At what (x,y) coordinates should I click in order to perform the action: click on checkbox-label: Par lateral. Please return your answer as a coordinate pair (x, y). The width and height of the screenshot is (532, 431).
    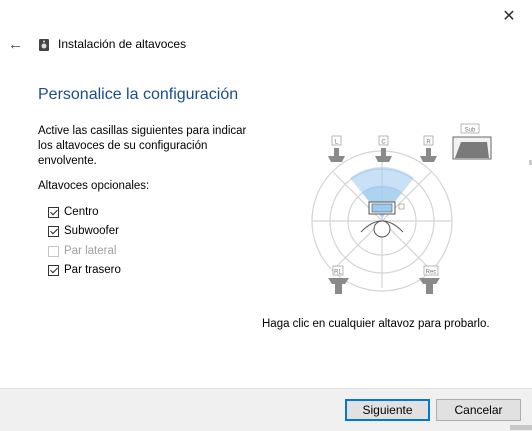
    Looking at the image, I should click on (90, 251).